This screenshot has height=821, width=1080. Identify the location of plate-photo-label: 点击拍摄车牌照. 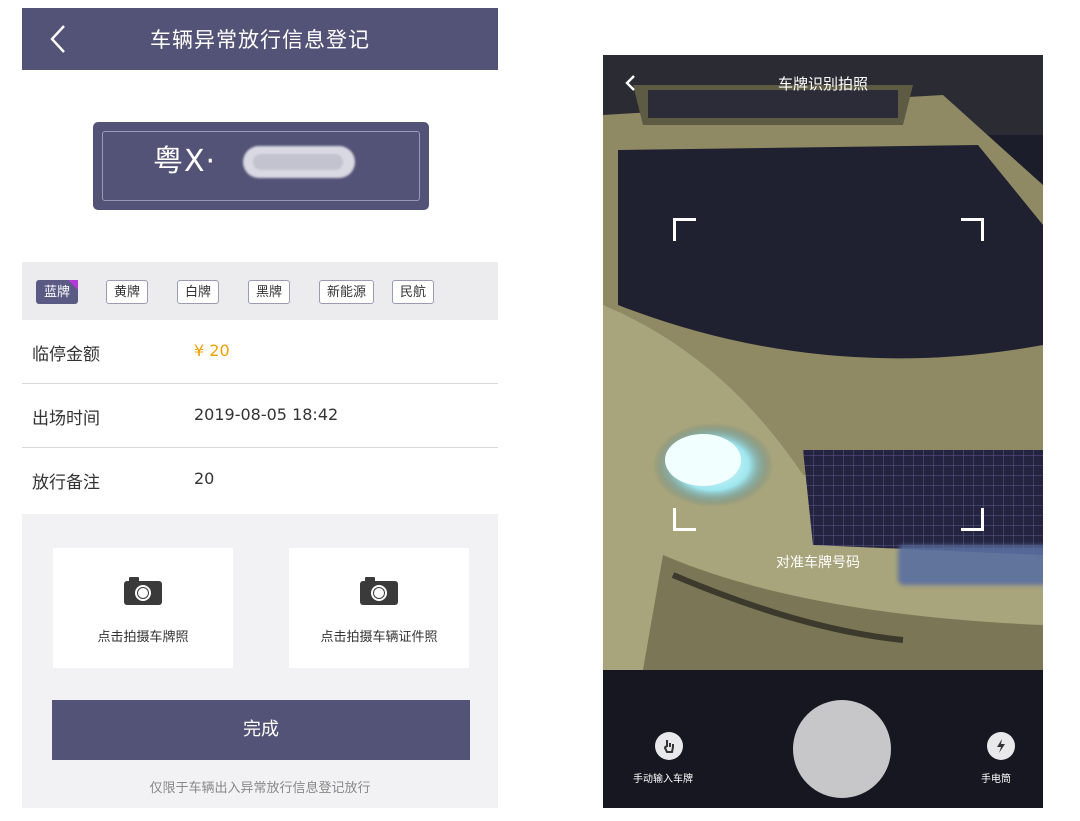
(143, 637).